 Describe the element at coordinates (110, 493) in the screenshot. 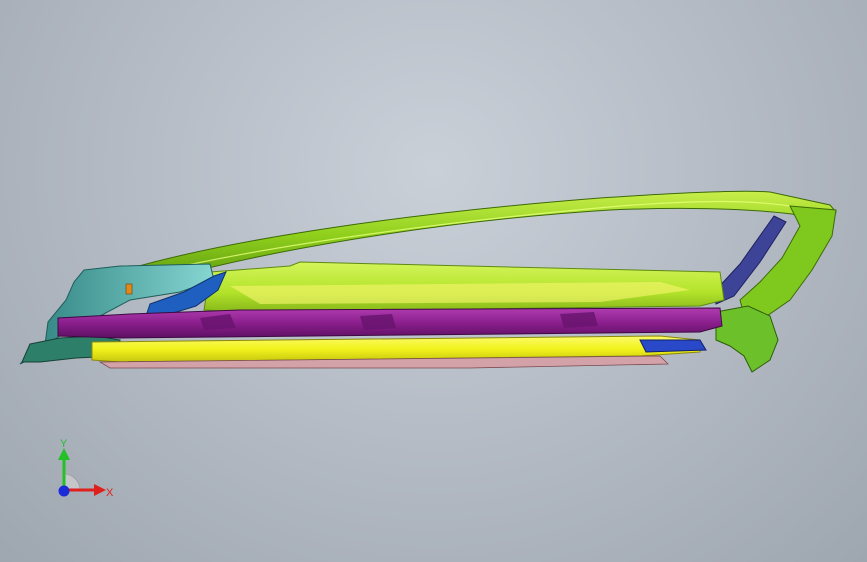

I see `x-axis-label: X` at that location.